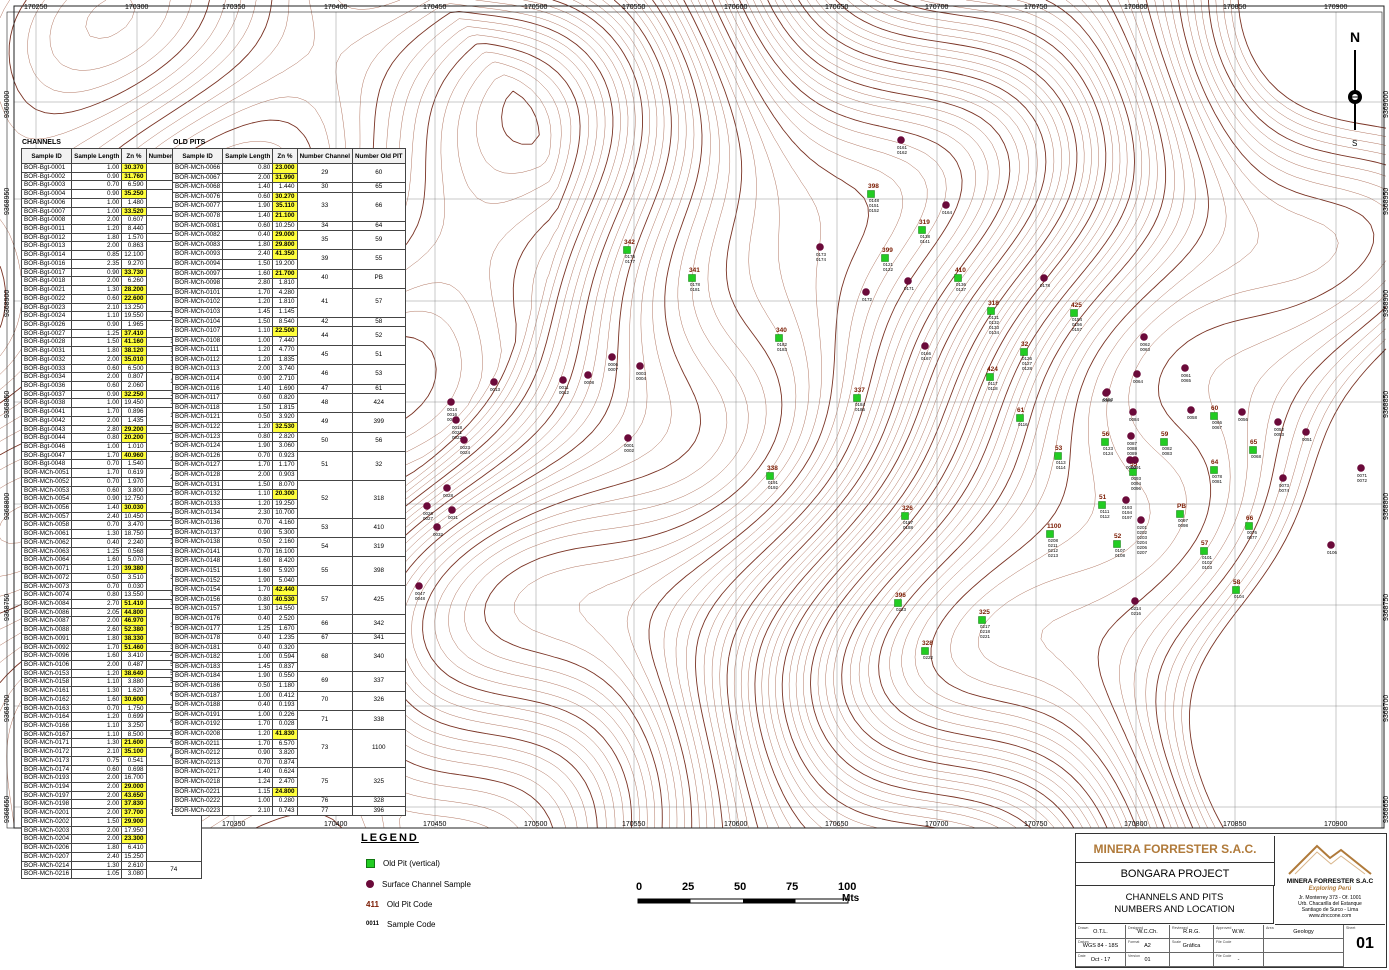 This screenshot has width=1389, height=970. Describe the element at coordinates (197, 677) in the screenshot. I see `sample-id-cell: BOR-MCh-0184` at that location.